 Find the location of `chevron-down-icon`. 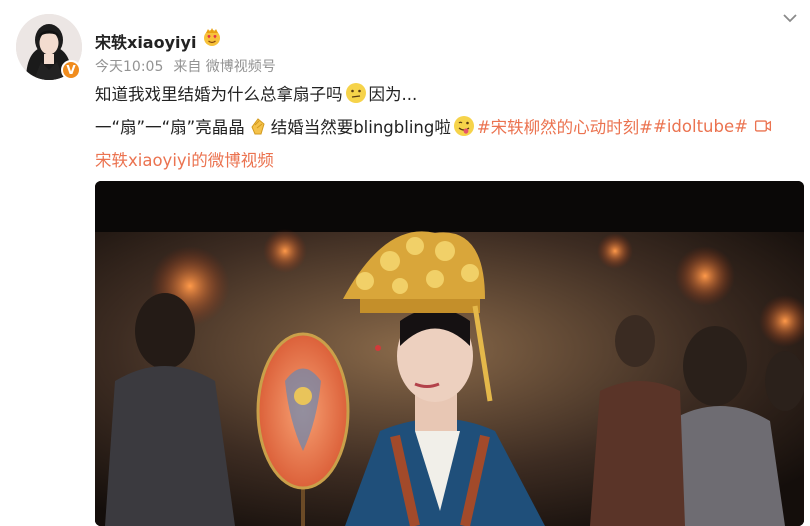

chevron-down-icon is located at coordinates (790, 18).